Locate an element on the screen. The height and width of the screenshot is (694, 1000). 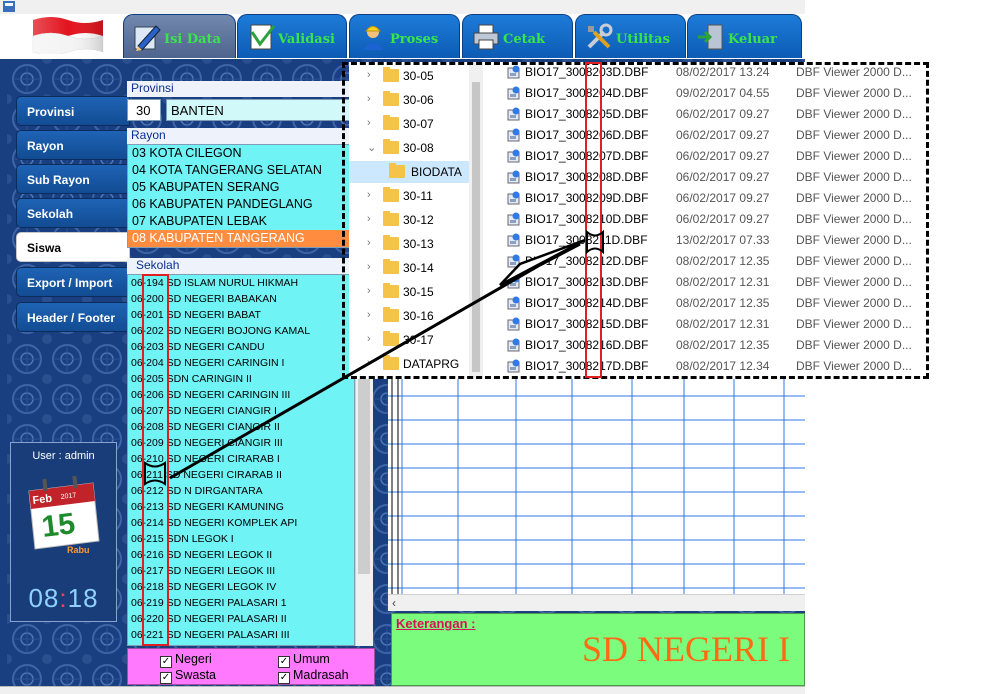
filter-madrasah-checkbox: ✓ Madrasah is located at coordinates (313, 676).